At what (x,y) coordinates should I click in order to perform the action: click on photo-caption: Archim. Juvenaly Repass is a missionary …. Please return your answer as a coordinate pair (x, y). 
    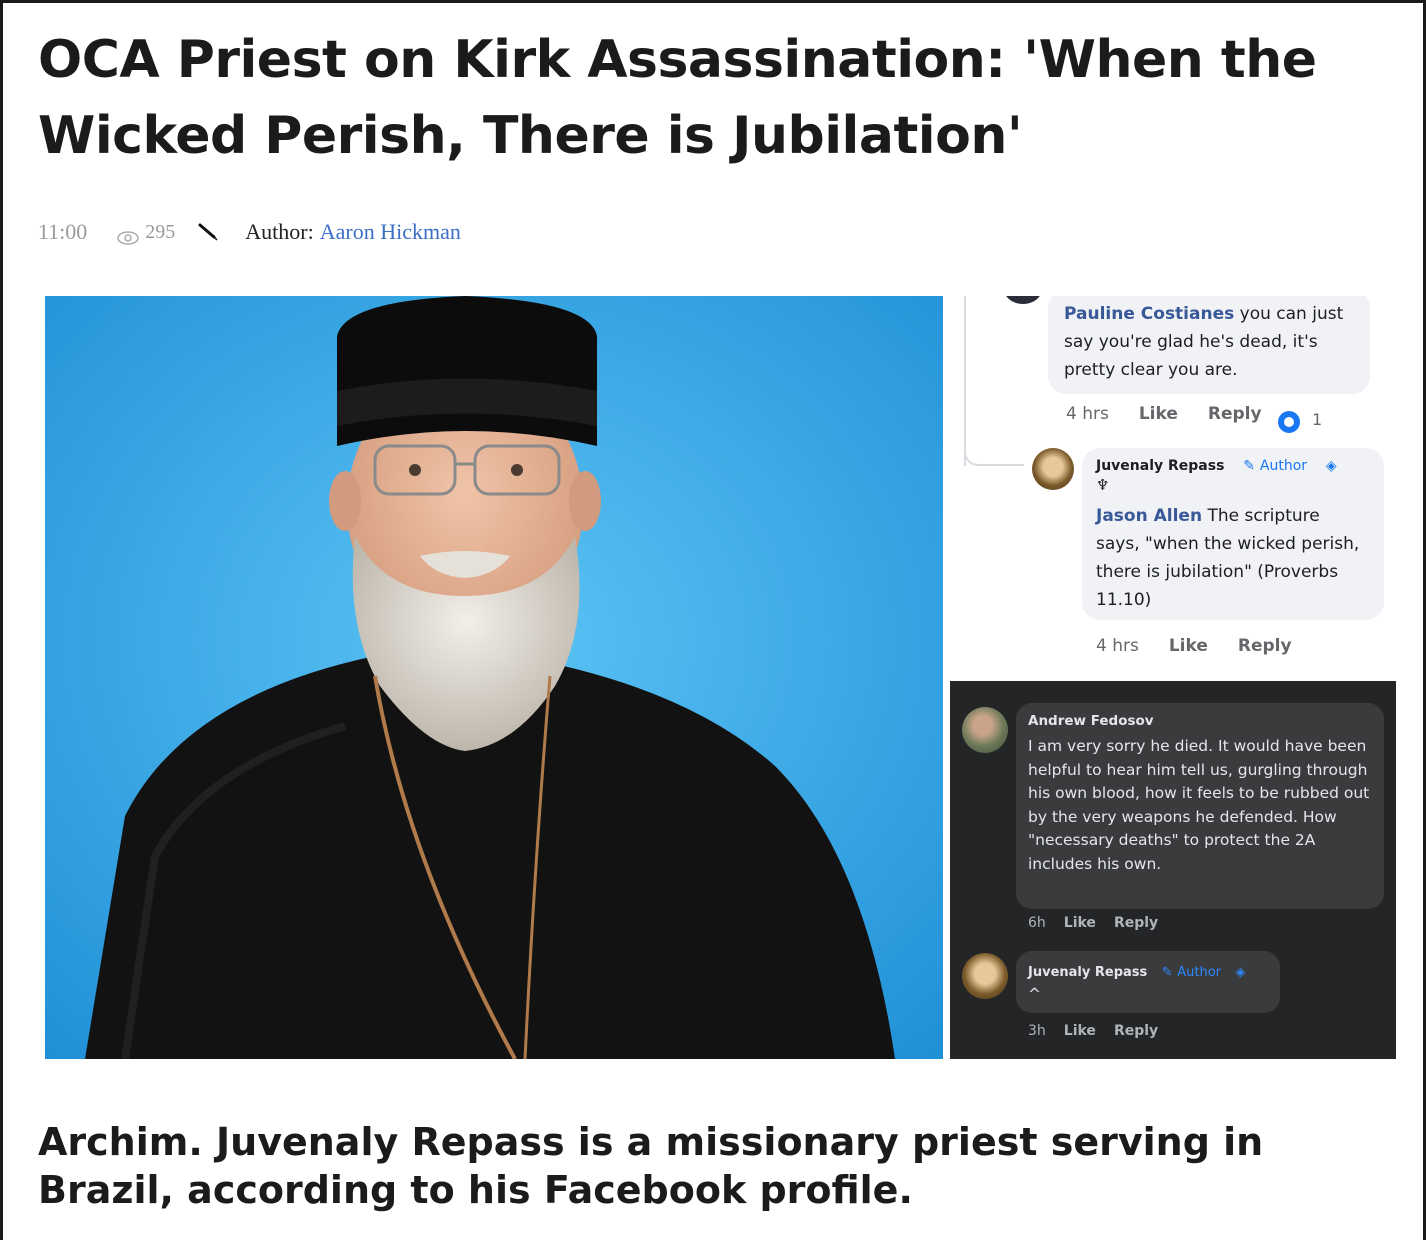
    Looking at the image, I should click on (651, 1166).